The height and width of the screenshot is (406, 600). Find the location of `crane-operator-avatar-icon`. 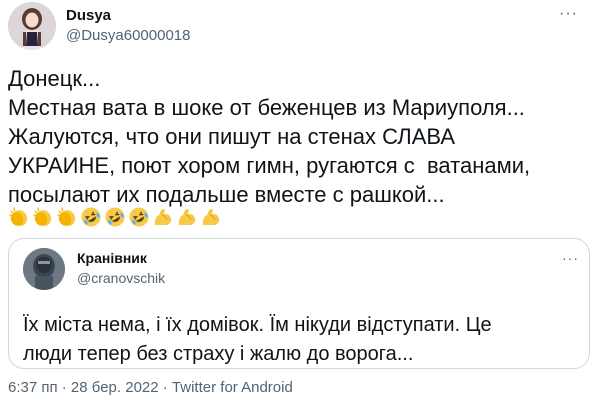

crane-operator-avatar-icon is located at coordinates (44, 269).